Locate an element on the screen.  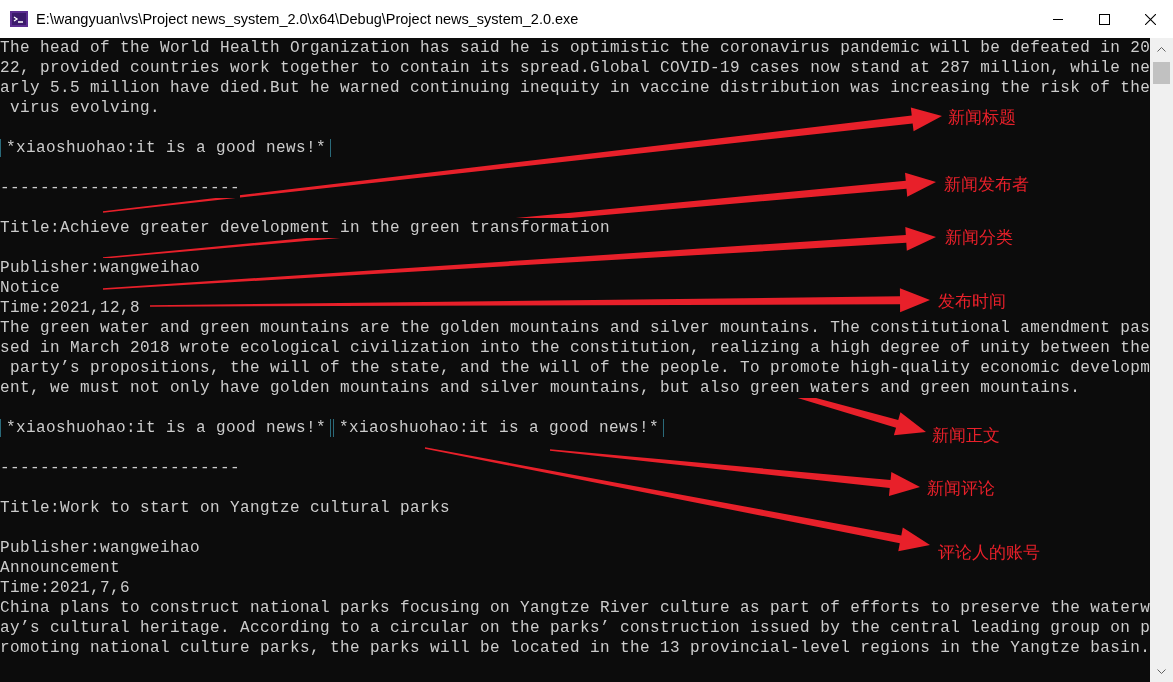
console-text: Title:Achieve greater development in the green transformation is located at coordinates (305, 228).